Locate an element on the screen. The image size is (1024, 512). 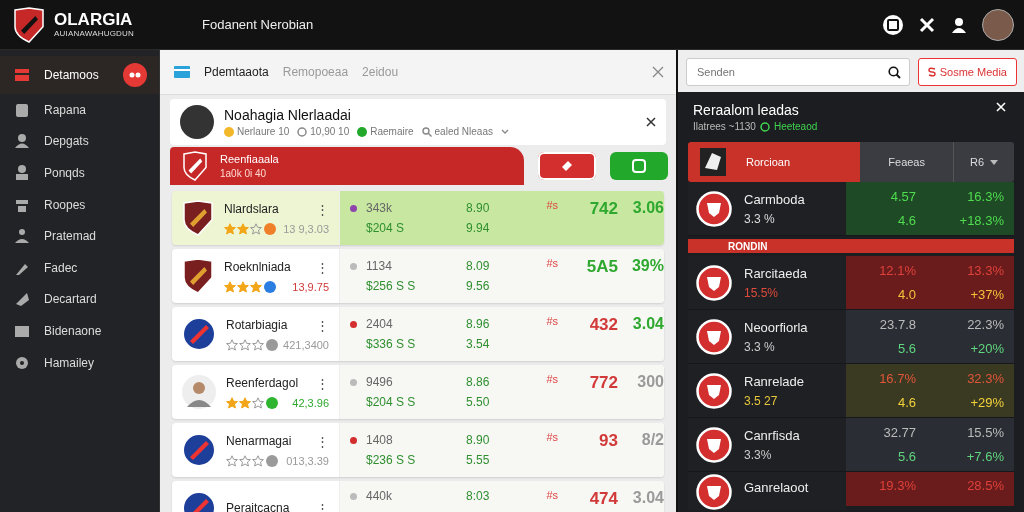
sidebar-item: Pratemad is located at coordinates (95, 236).